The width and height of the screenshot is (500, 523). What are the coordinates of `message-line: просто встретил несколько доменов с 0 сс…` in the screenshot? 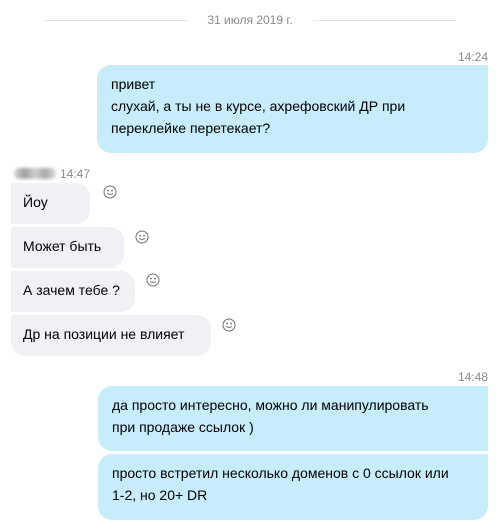 It's located at (280, 473).